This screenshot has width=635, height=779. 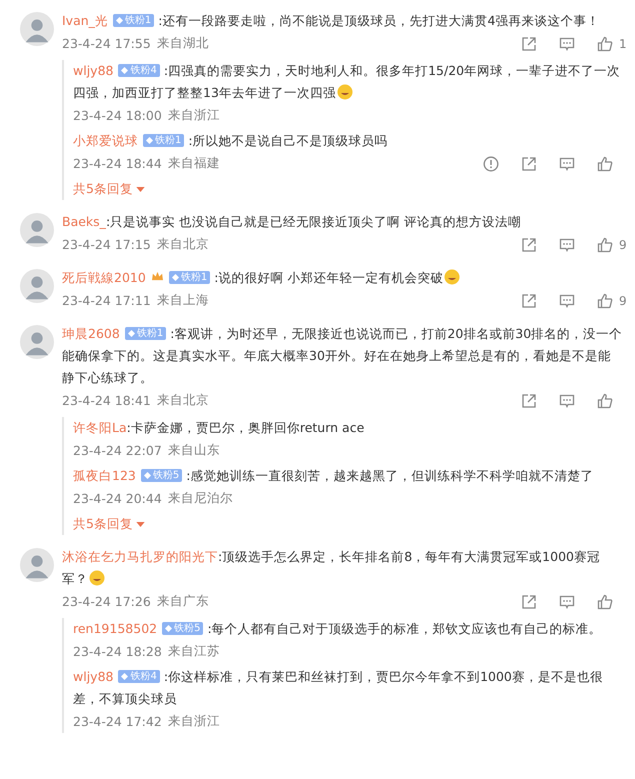 What do you see at coordinates (75, 578) in the screenshot?
I see `comment-text: 军？` at bounding box center [75, 578].